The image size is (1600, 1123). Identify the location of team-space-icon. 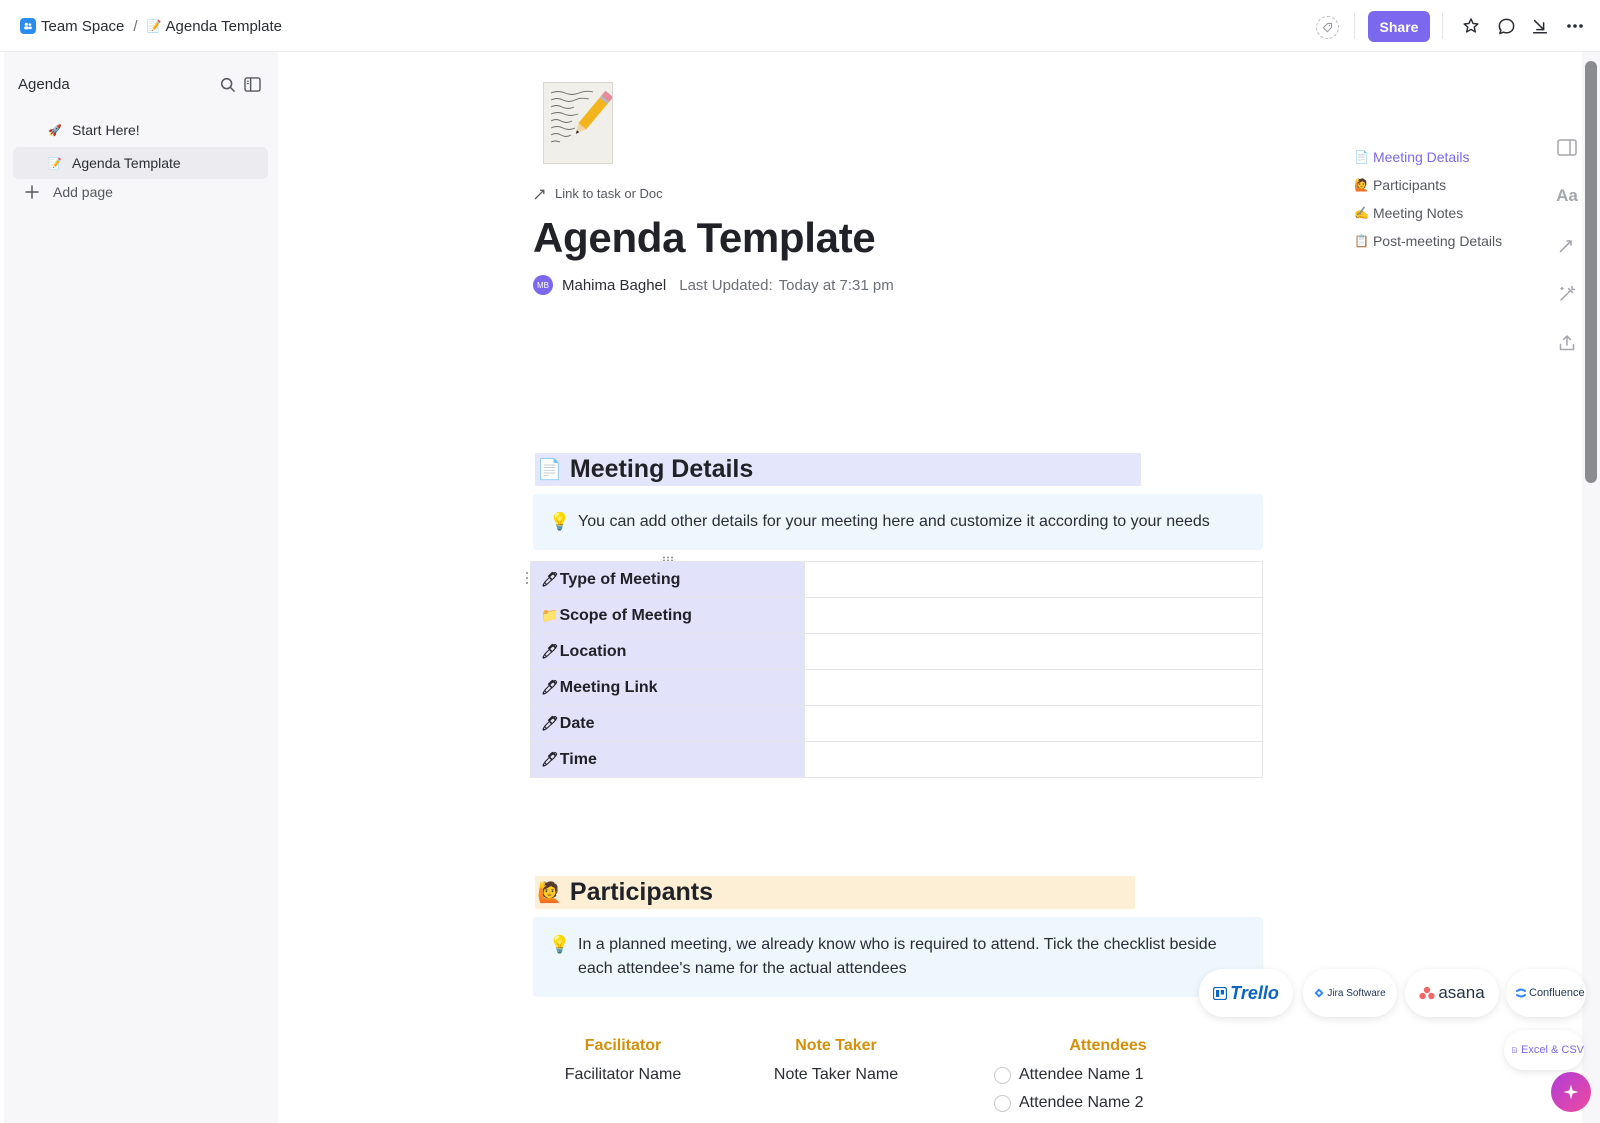
(28, 26).